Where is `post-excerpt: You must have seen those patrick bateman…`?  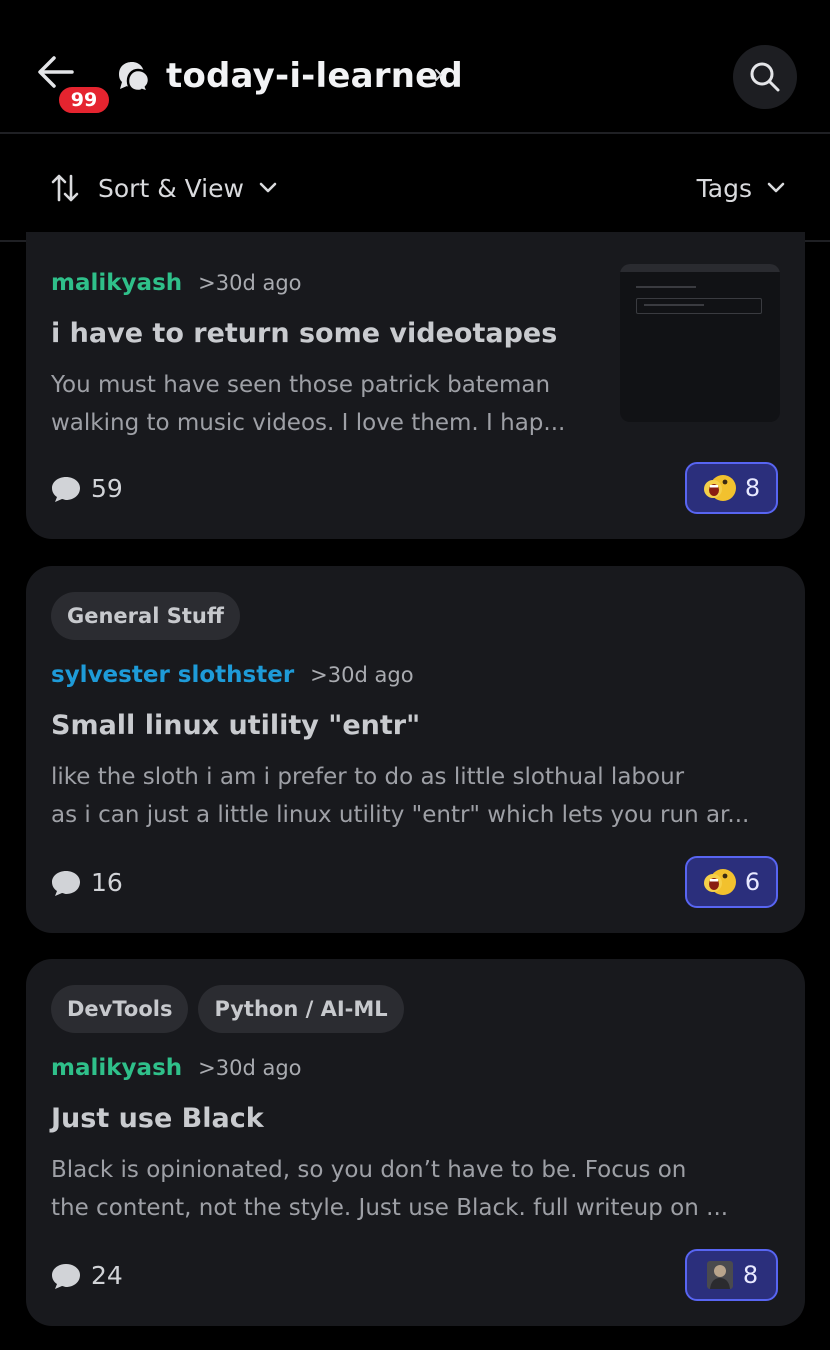 post-excerpt: You must have seen those patrick bateman… is located at coordinates (321, 404).